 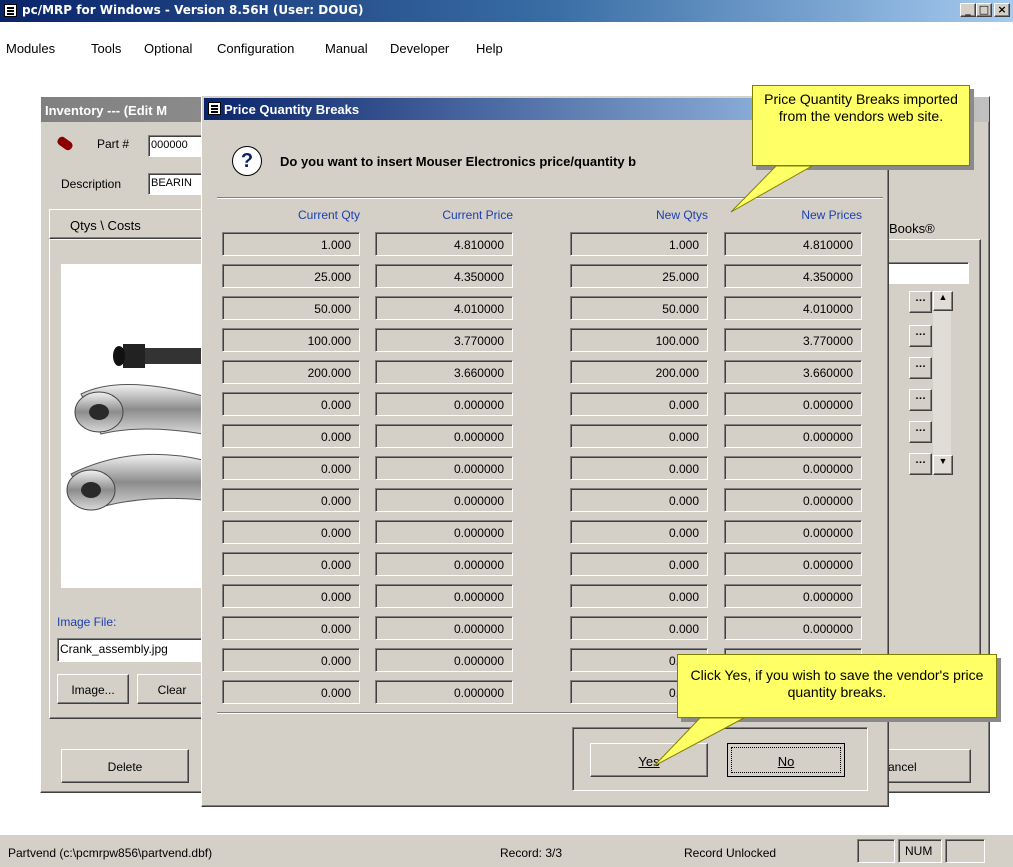 I want to click on yes-button: Yes, so click(x=649, y=760).